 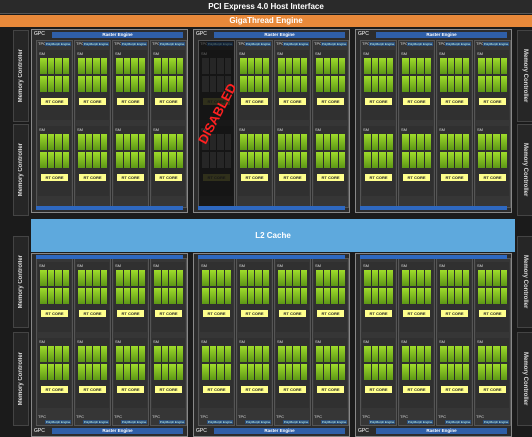 What do you see at coordinates (525, 170) in the screenshot?
I see `memory-controller-label: Memory Controller` at bounding box center [525, 170].